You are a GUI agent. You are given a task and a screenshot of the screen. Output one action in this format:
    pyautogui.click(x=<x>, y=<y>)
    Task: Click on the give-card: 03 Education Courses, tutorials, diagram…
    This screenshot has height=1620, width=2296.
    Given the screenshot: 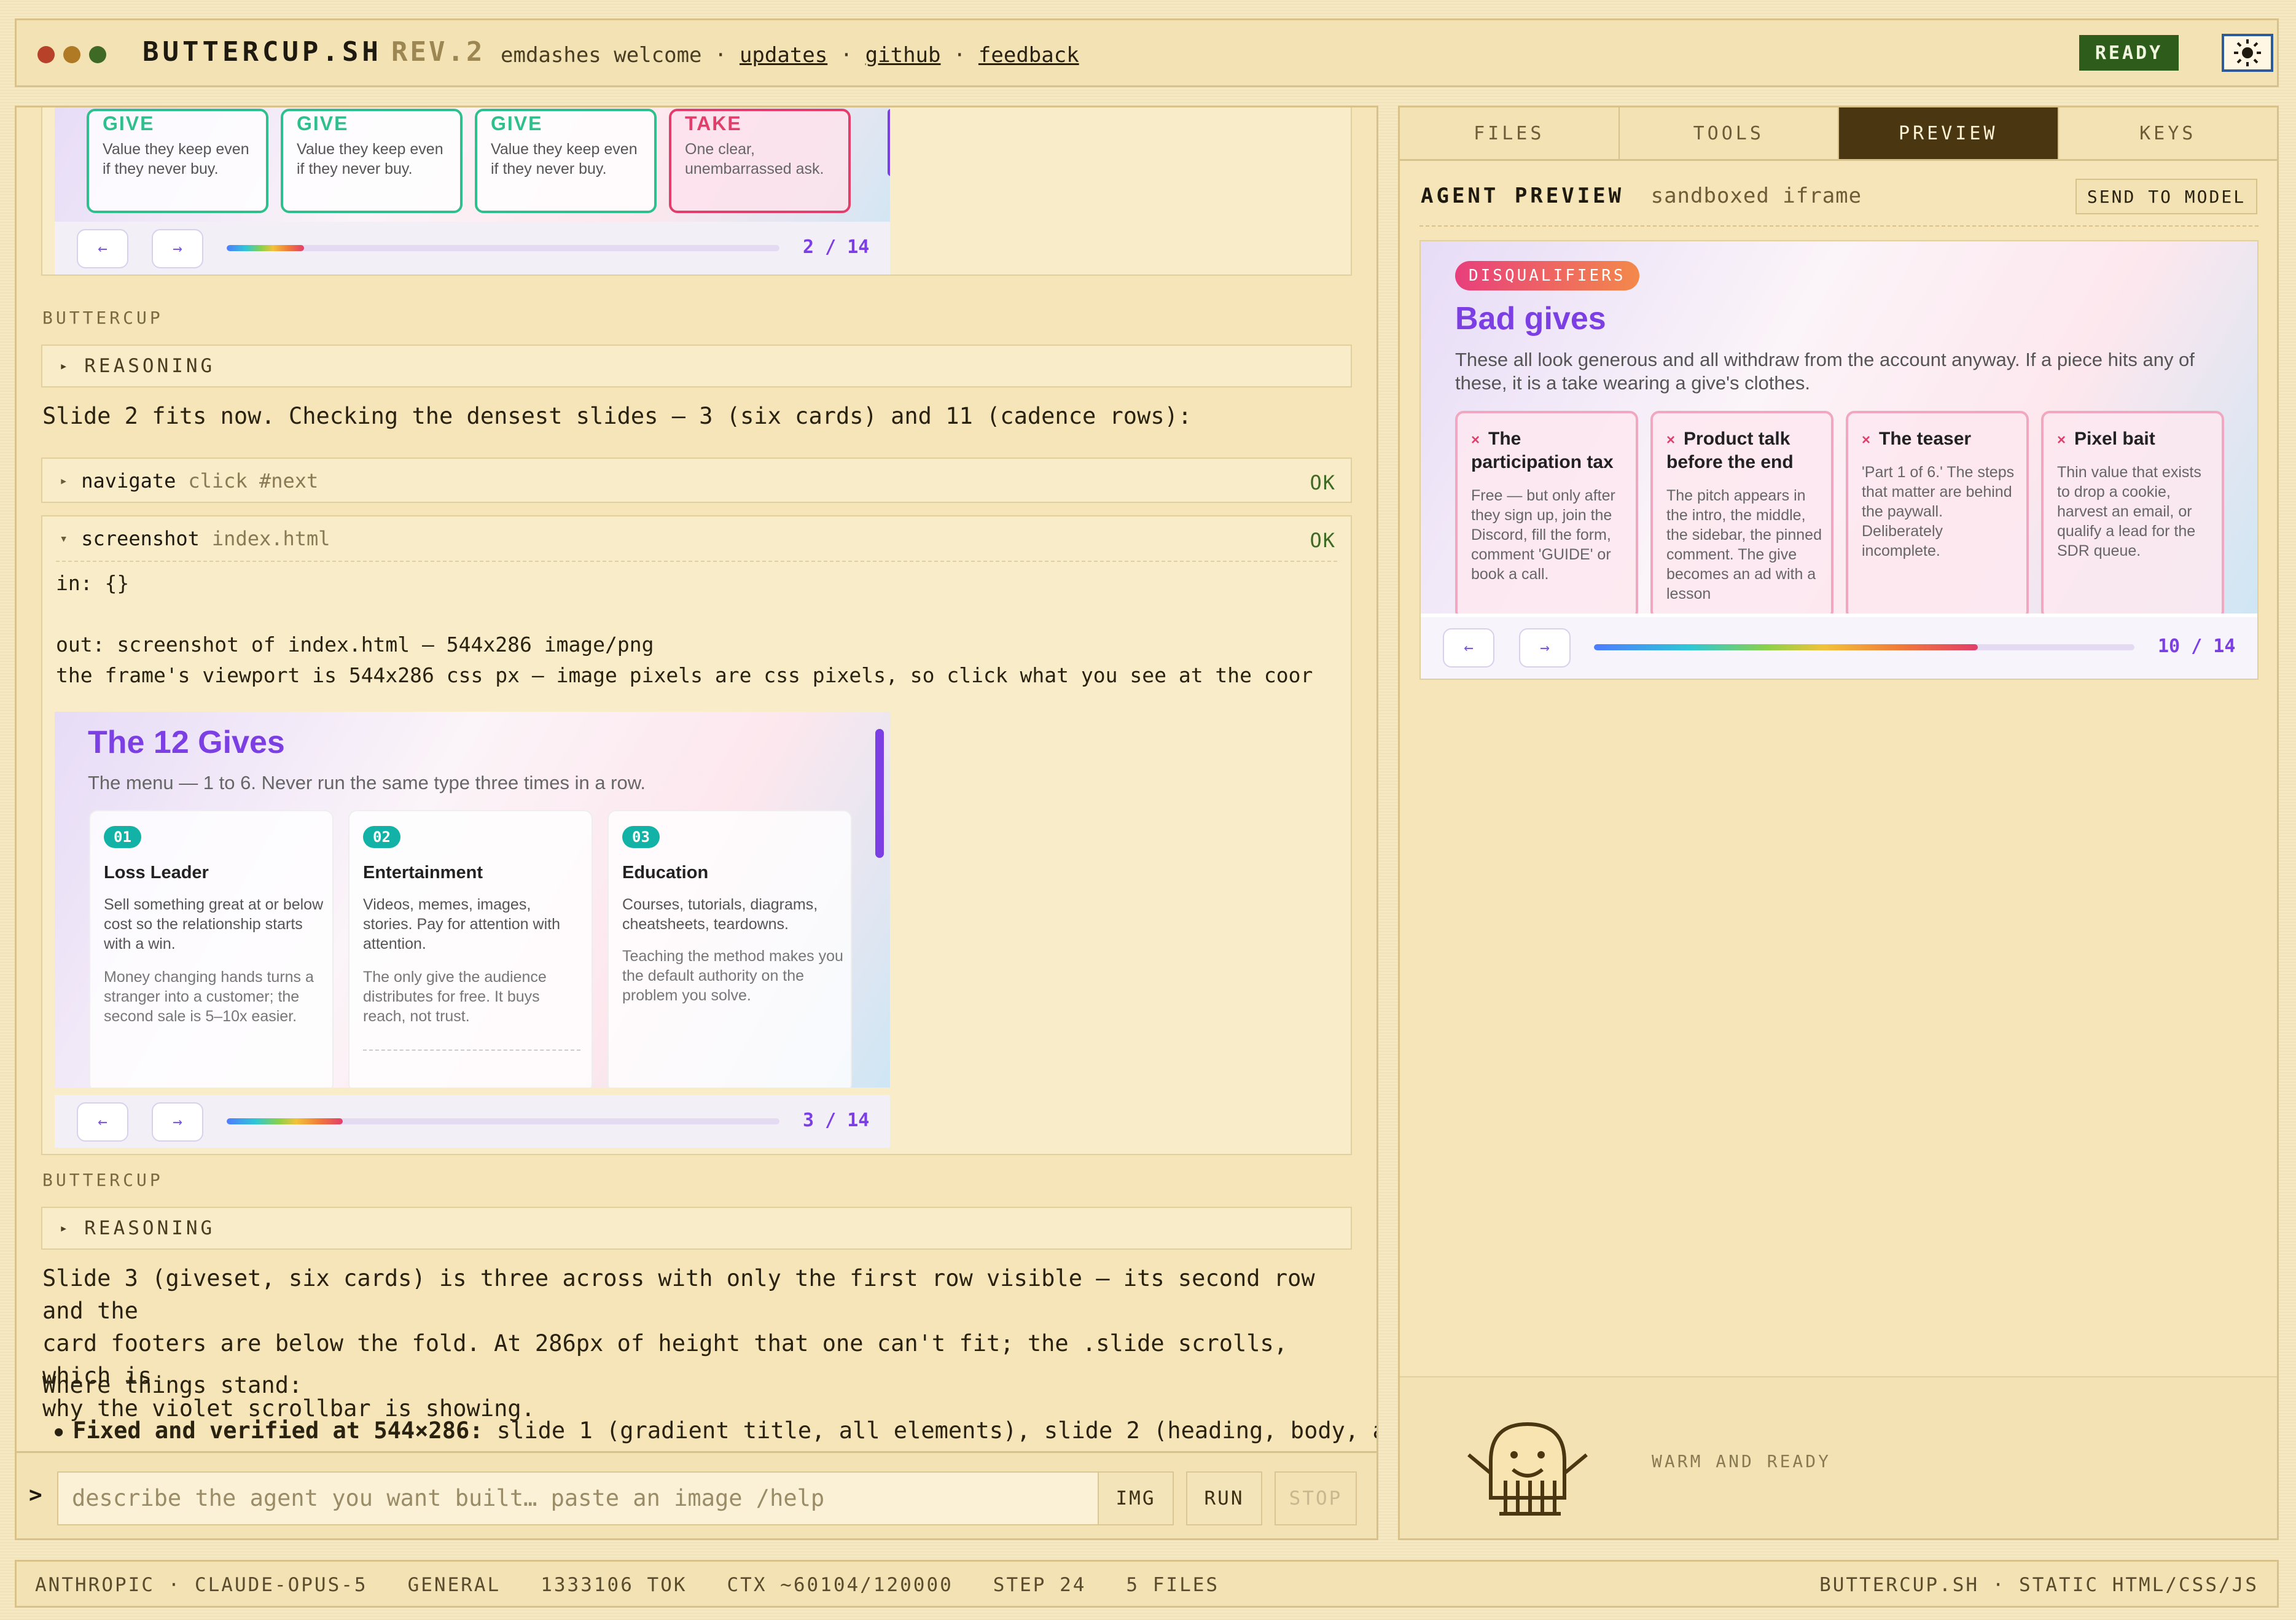 What is the action you would take?
    pyautogui.click(x=729, y=949)
    